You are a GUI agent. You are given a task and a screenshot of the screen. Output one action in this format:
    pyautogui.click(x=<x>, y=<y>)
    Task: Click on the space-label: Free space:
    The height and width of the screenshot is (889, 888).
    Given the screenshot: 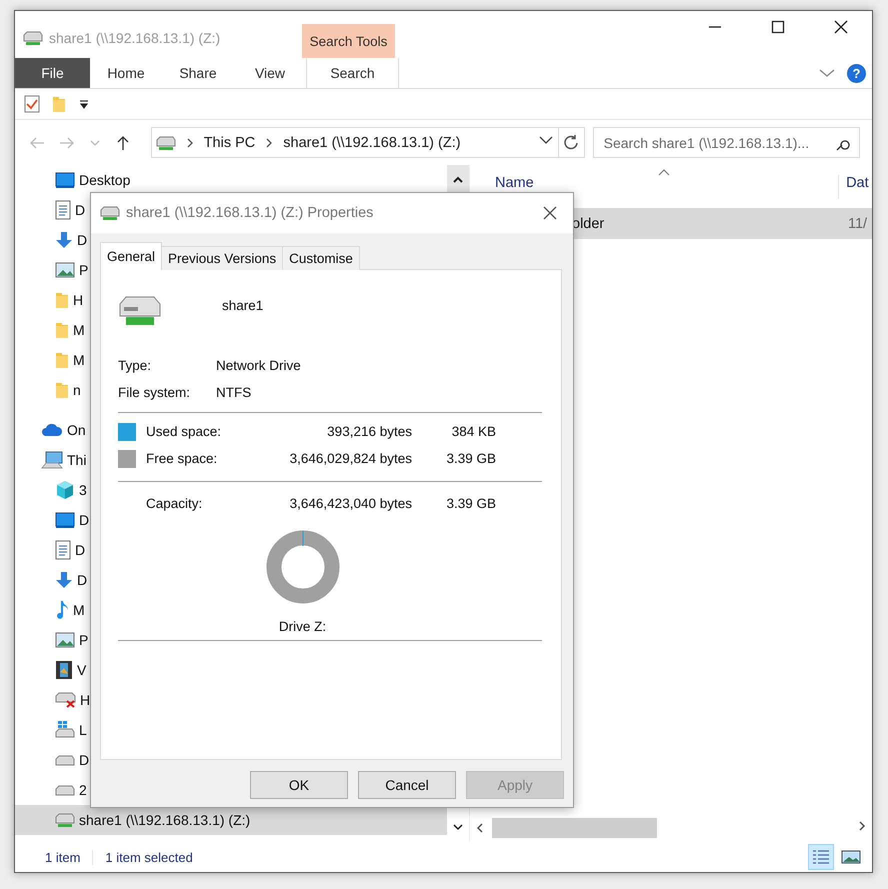 What is the action you would take?
    pyautogui.click(x=182, y=458)
    